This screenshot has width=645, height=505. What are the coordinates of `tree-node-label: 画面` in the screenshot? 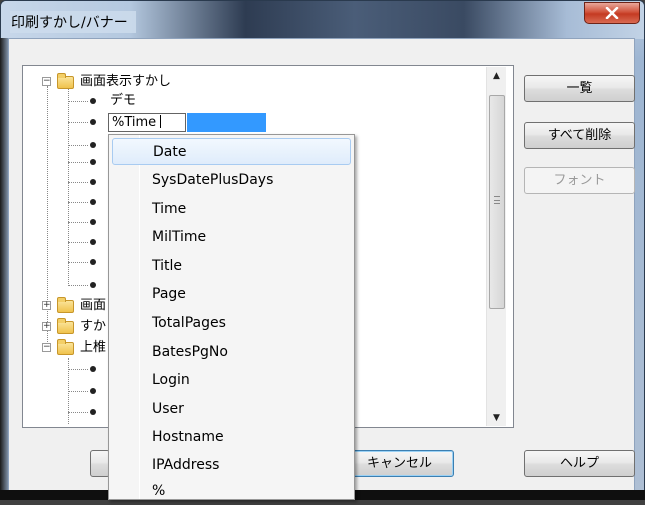 It's located at (93, 305).